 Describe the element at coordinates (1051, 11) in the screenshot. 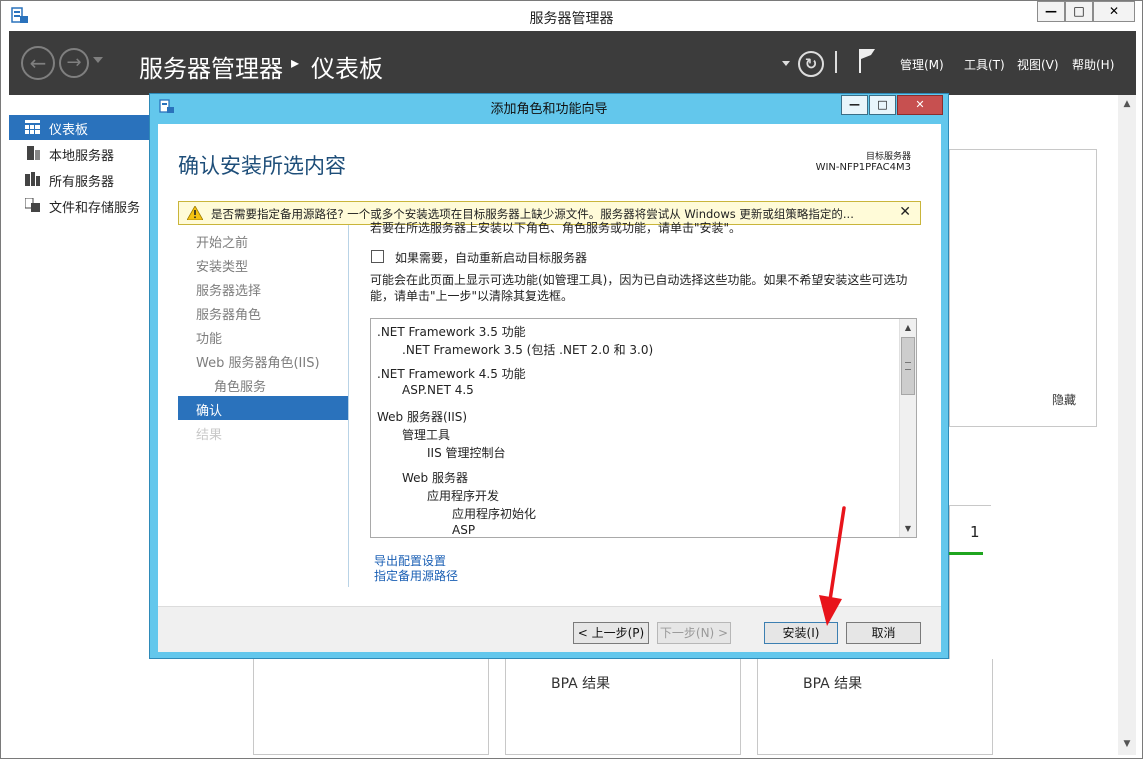

I see `minimize-button: —` at that location.